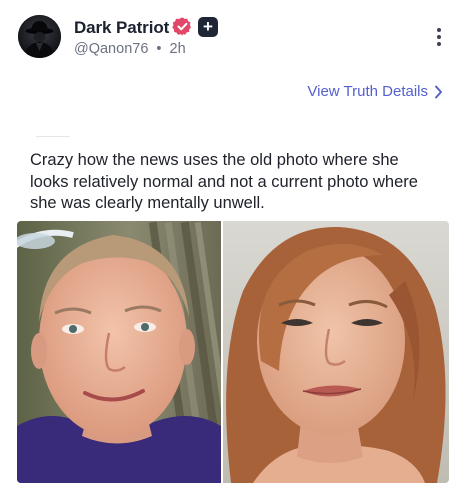 The width and height of the screenshot is (467, 500). I want to click on view-truth-details-link: View Truth Details, so click(375, 91).